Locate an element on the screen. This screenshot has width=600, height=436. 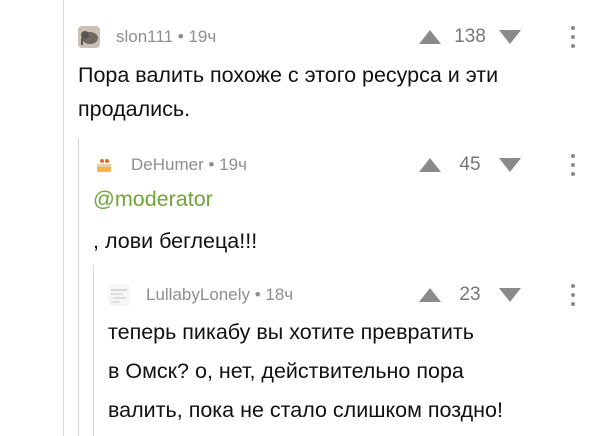
comment-author-line: slon111 • 19ч is located at coordinates (166, 37).